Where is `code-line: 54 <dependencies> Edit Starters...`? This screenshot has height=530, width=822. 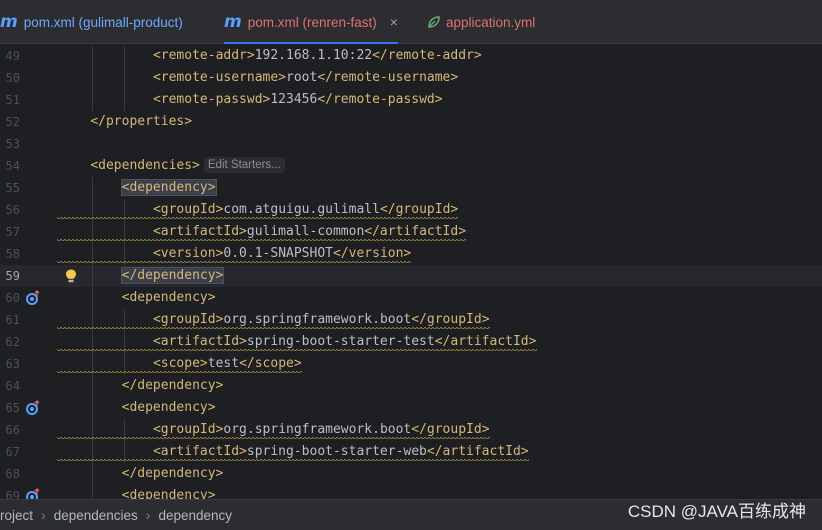
code-line: 54 <dependencies> Edit Starters... is located at coordinates (411, 166).